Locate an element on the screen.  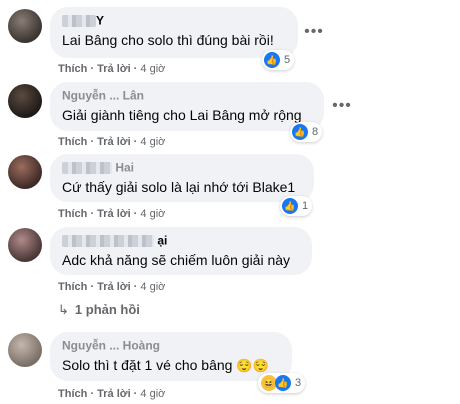
comment-text: Solo thì t đặt 1 vé cho bâng 😌😌 is located at coordinates (165, 365).